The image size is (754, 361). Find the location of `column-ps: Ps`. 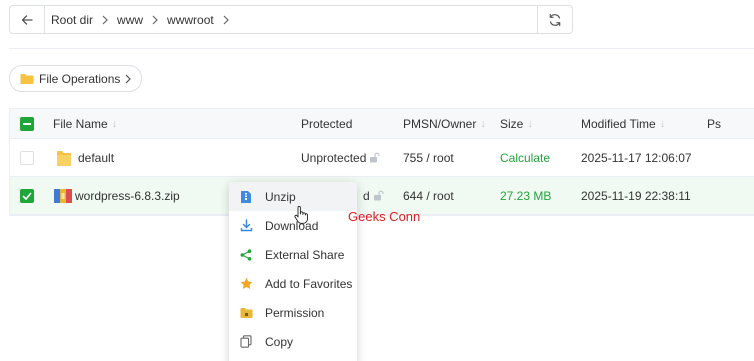

column-ps: Ps is located at coordinates (714, 123).